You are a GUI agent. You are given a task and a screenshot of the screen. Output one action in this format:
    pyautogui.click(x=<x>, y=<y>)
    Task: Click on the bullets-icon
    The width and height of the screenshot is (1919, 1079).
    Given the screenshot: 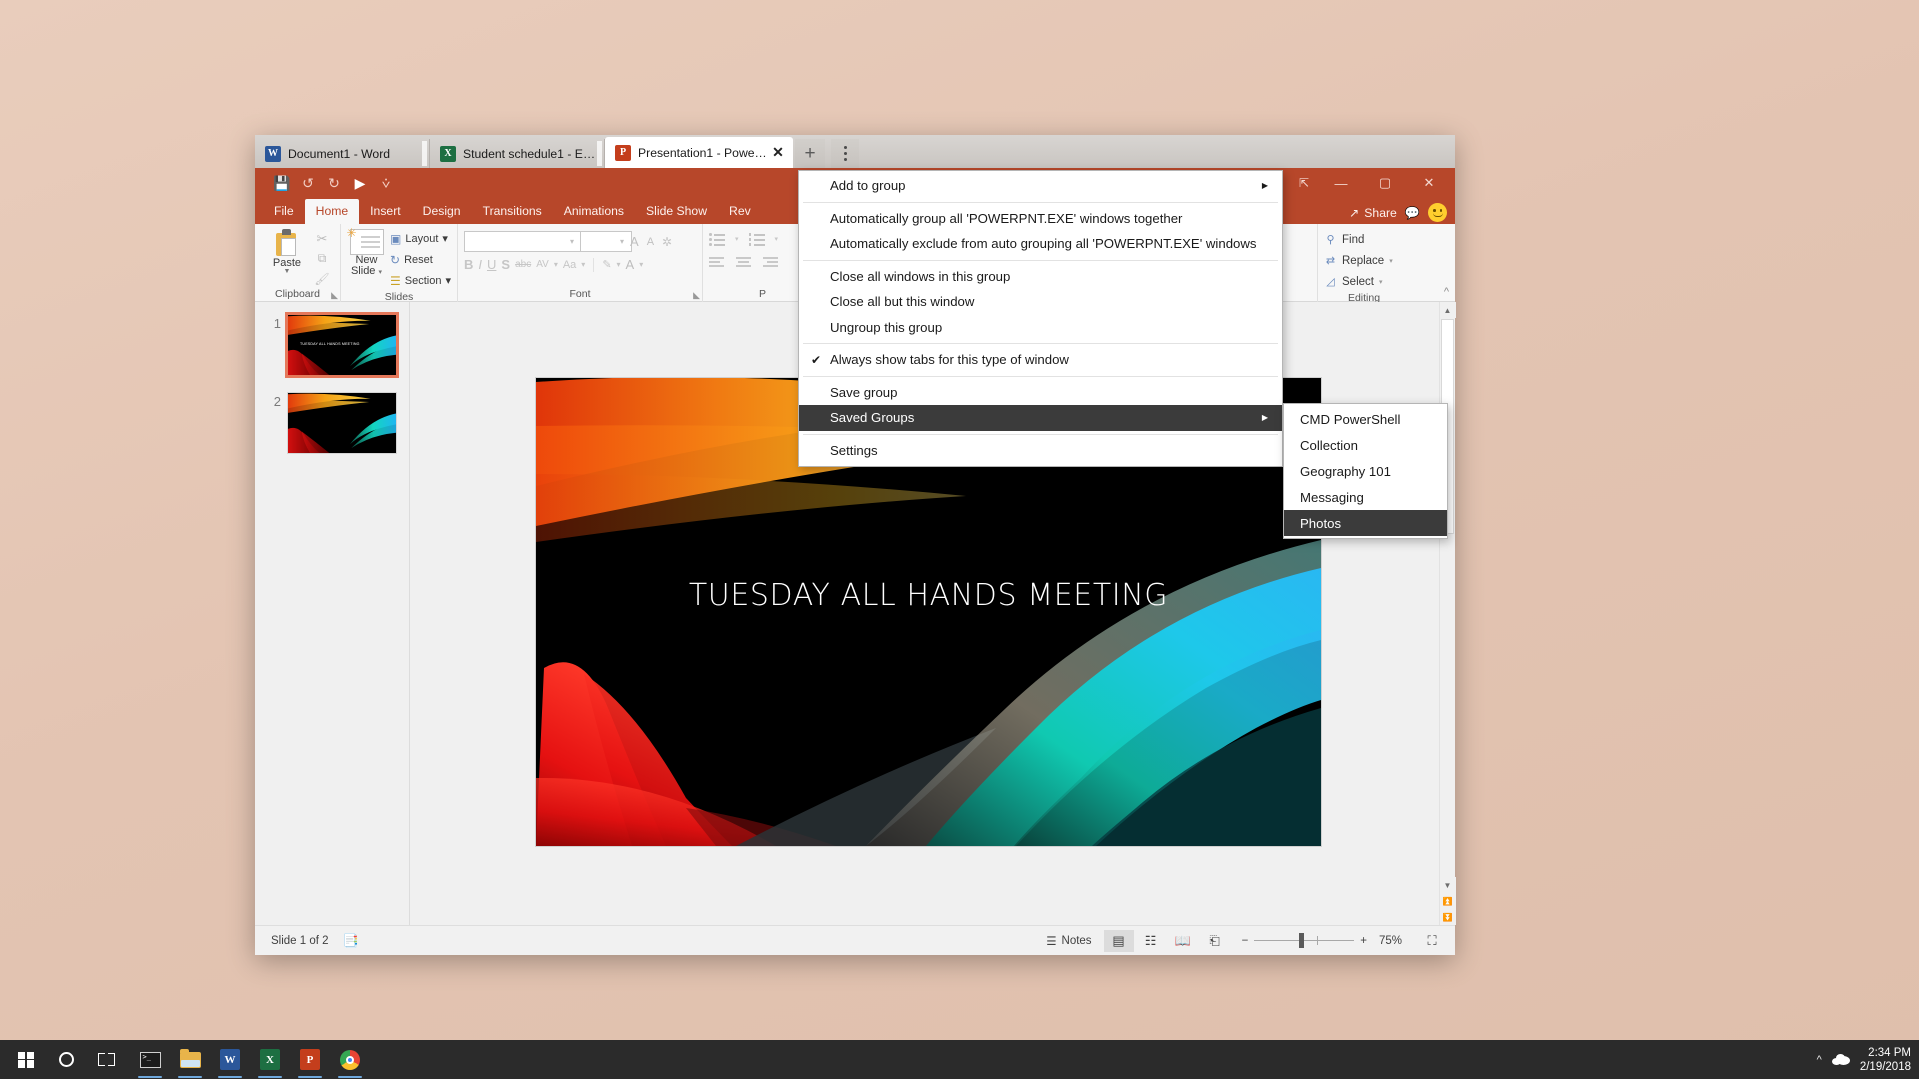 What is the action you would take?
    pyautogui.click(x=717, y=239)
    